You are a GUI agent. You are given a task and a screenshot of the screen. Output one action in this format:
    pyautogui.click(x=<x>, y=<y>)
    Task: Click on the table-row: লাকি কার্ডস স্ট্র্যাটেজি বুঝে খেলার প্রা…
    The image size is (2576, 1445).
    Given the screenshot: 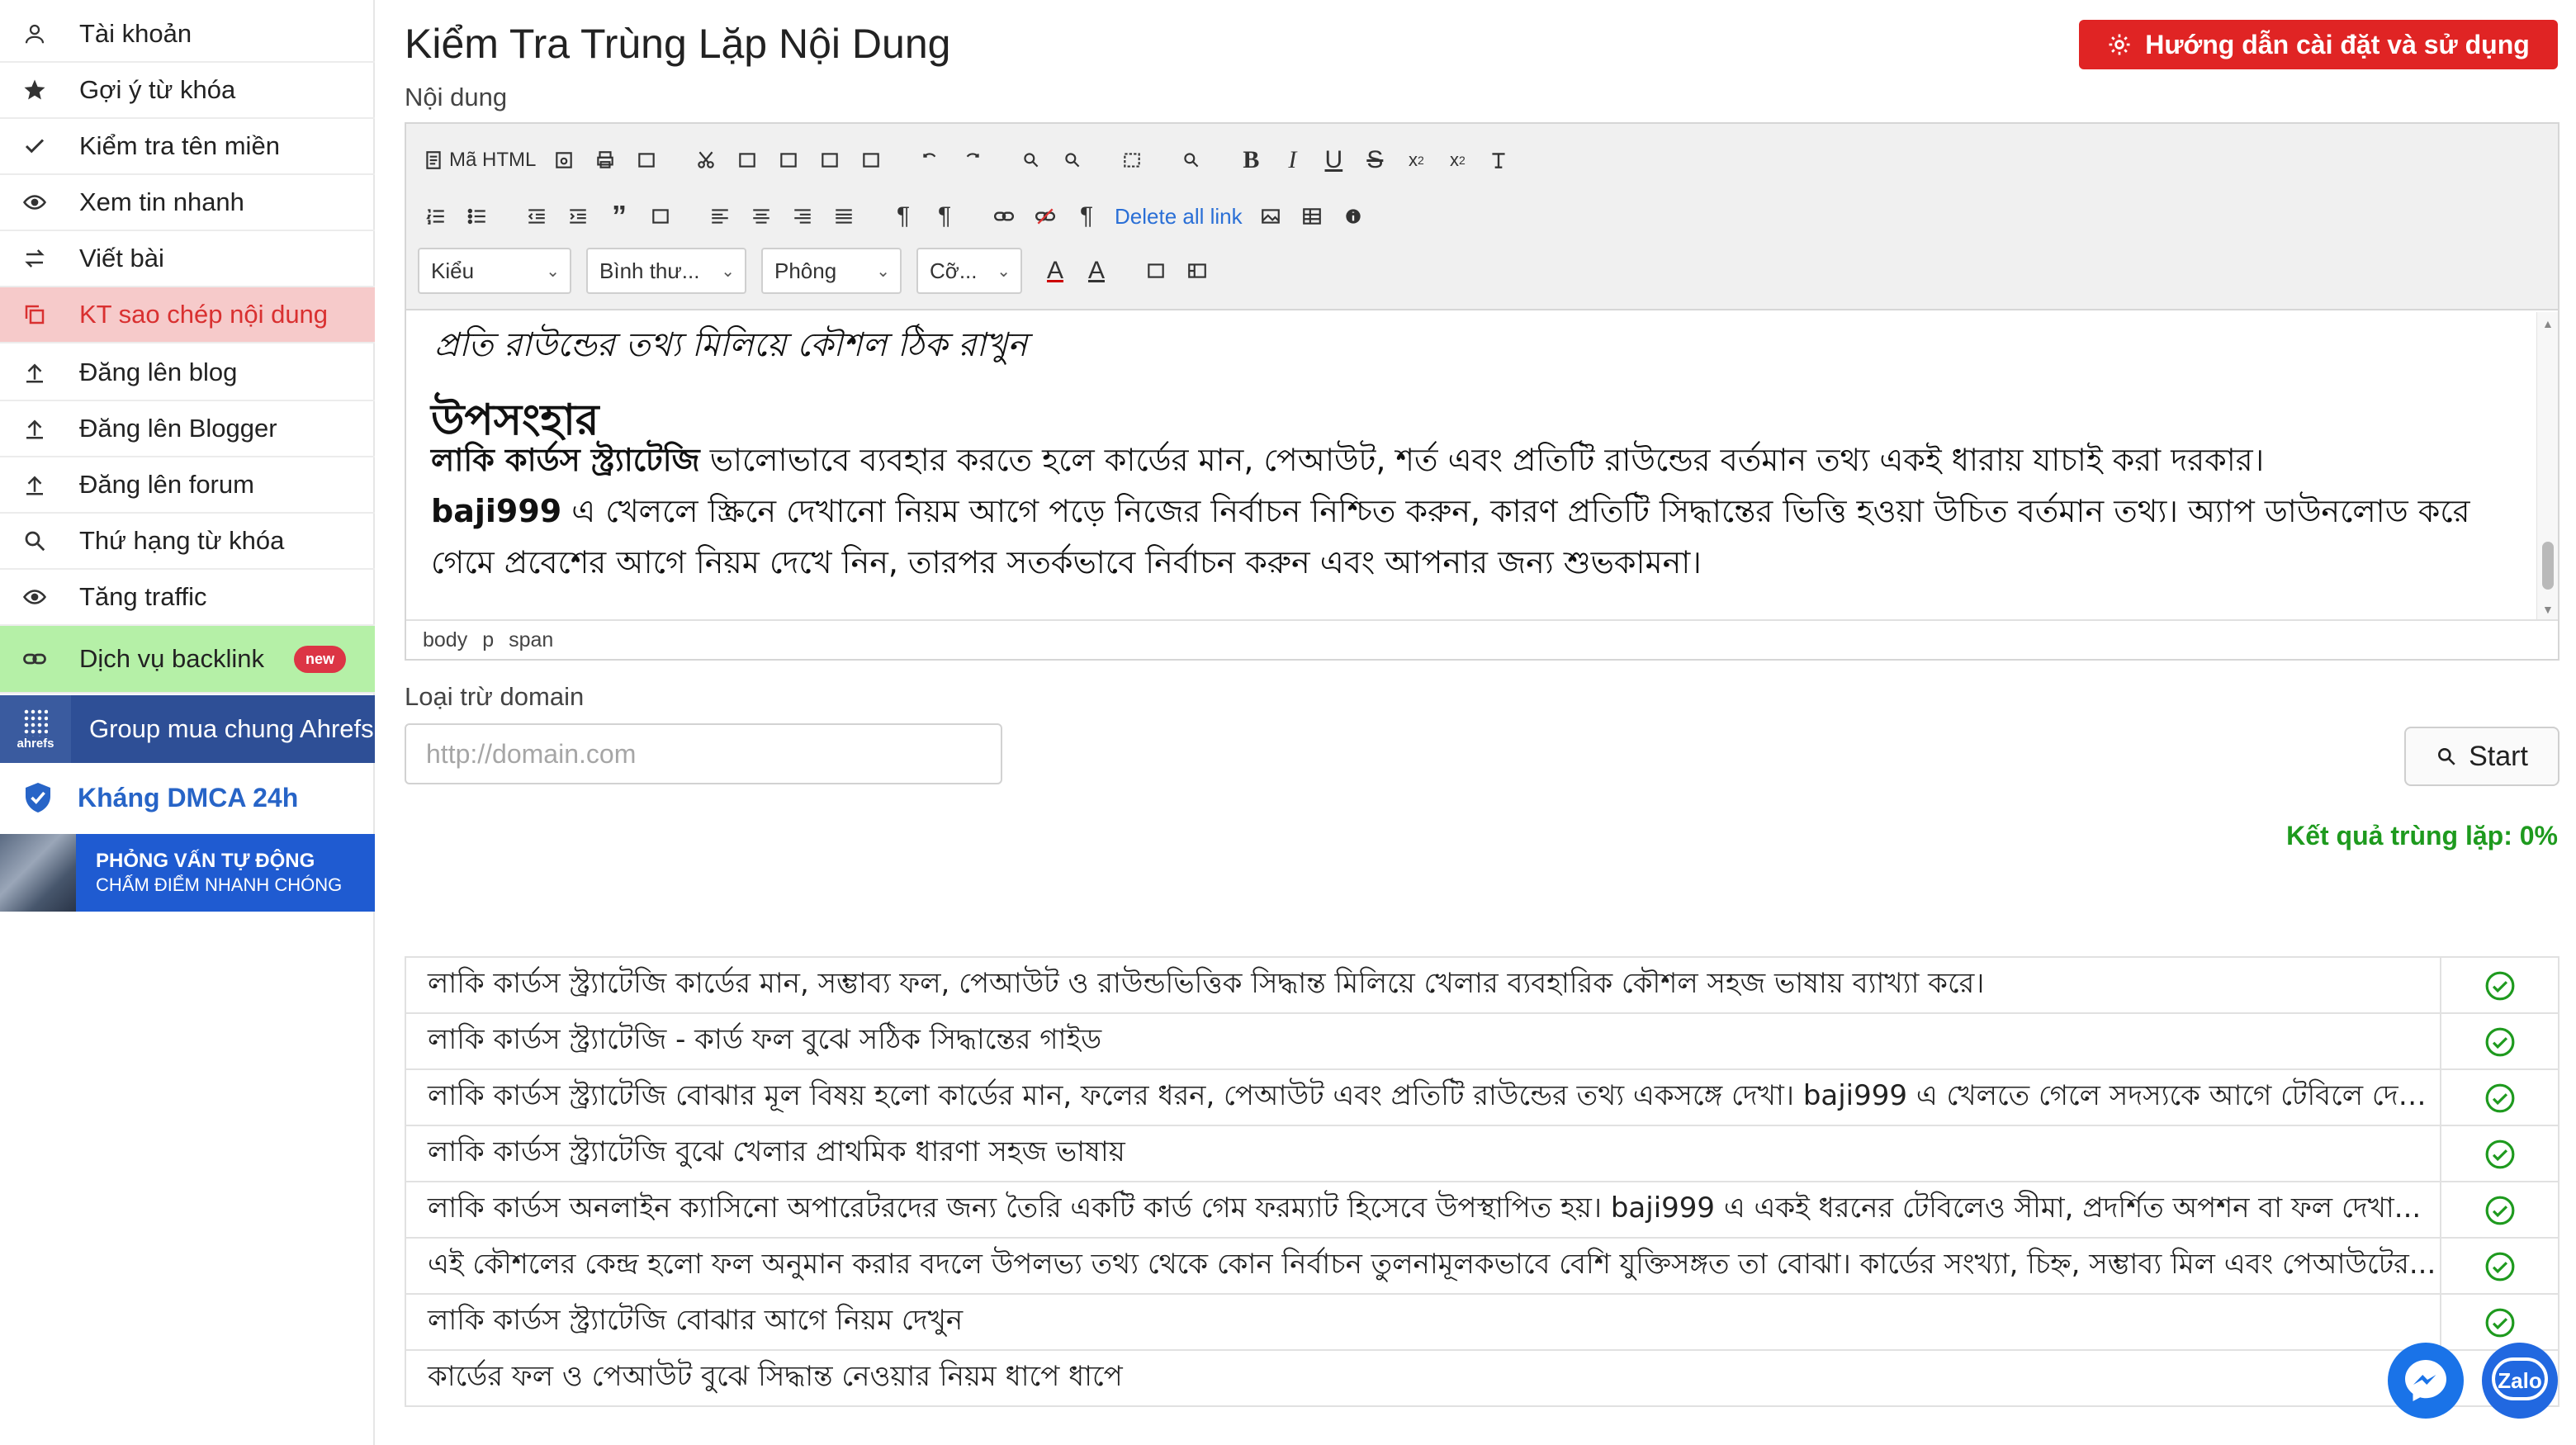 What is the action you would take?
    pyautogui.click(x=1481, y=1153)
    